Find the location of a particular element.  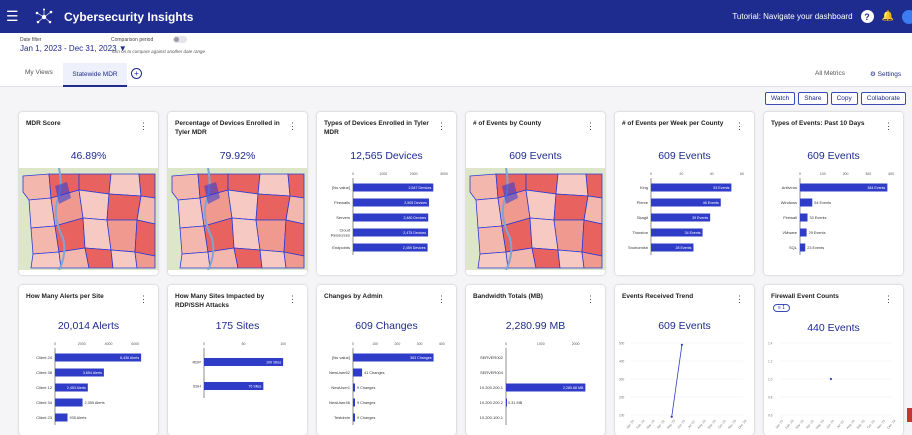

bar-category-label: Snohomish is located at coordinates (638, 247).